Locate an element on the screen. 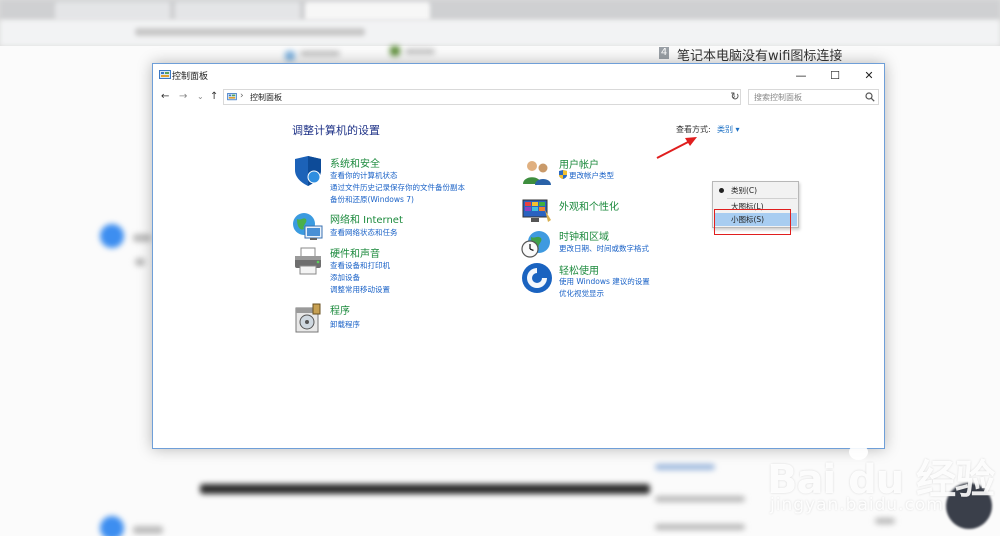 The image size is (1000, 536). category-appearance: 外观和个性化 is located at coordinates (621, 212).